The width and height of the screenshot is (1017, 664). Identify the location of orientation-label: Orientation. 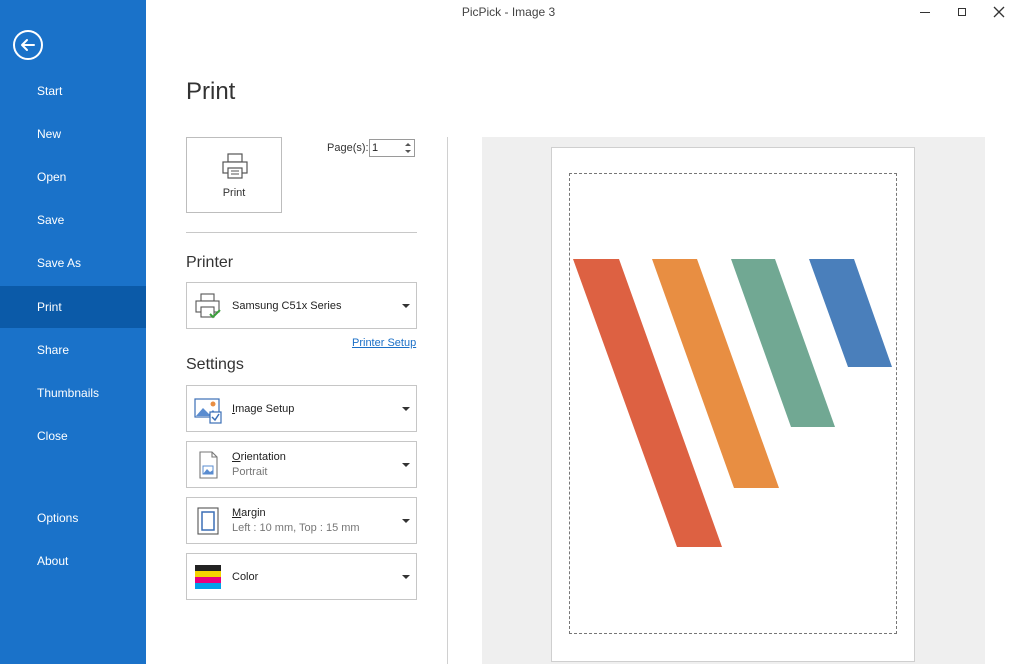
(259, 457).